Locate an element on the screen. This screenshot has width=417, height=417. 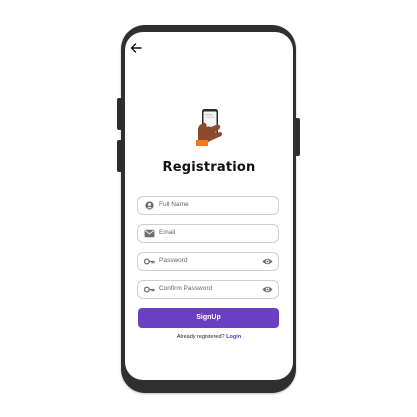
password-placeholder: Password is located at coordinates (173, 260).